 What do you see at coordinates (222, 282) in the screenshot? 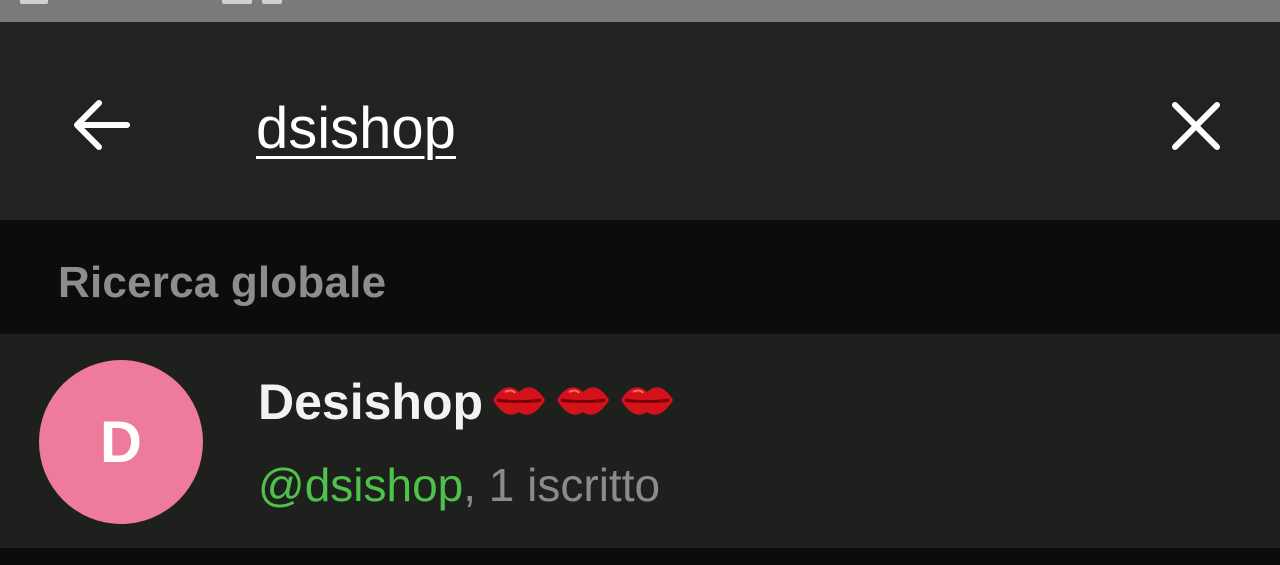
I see `section-title: Ricerca globale` at bounding box center [222, 282].